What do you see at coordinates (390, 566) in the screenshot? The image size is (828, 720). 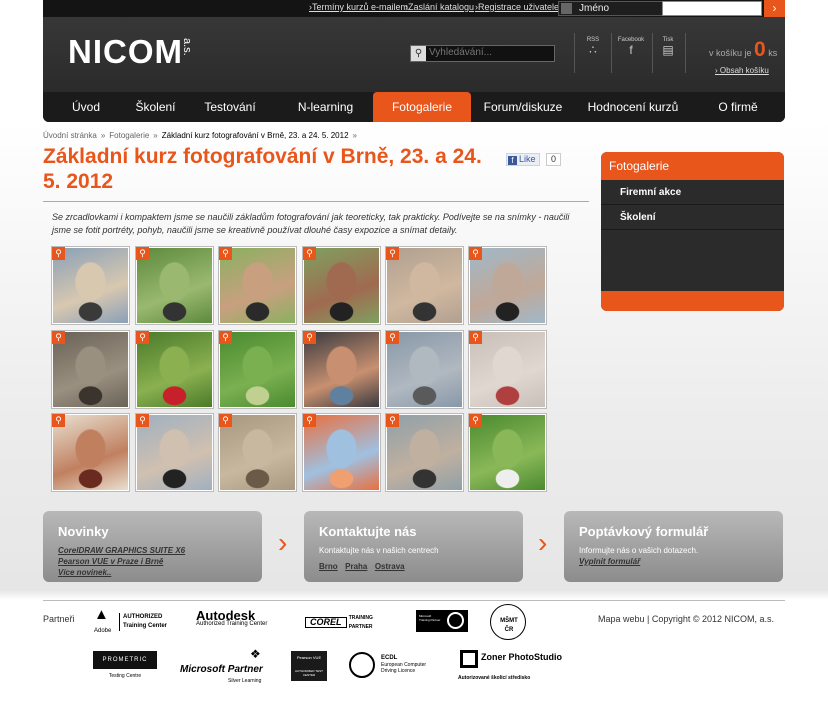 I see `contact-link-ostrava: Ostrava` at bounding box center [390, 566].